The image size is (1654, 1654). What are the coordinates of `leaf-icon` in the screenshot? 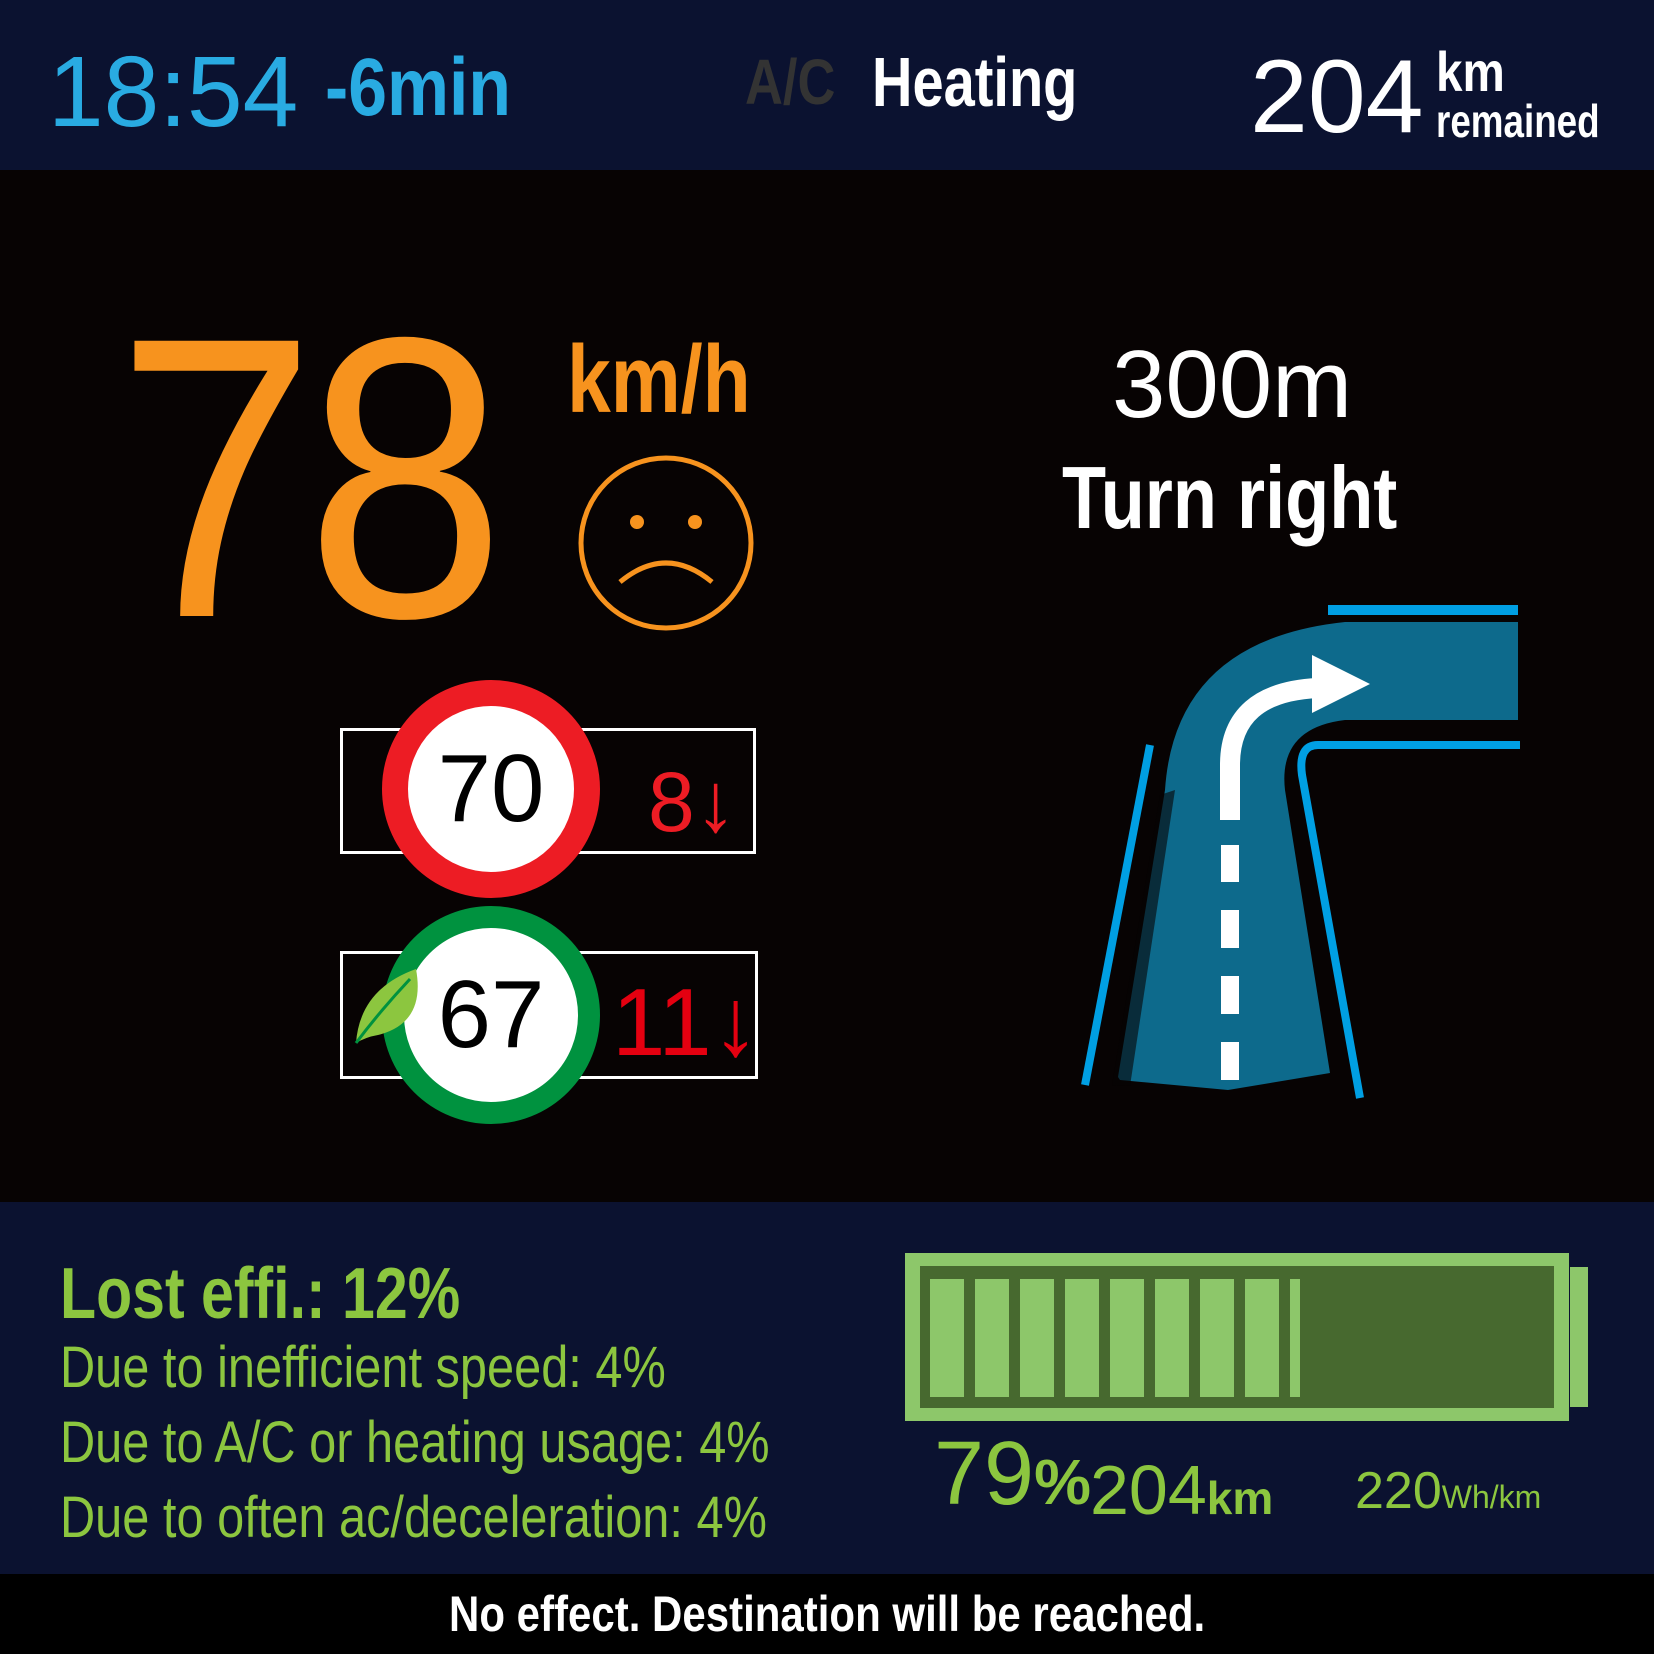 It's located at (386, 1006).